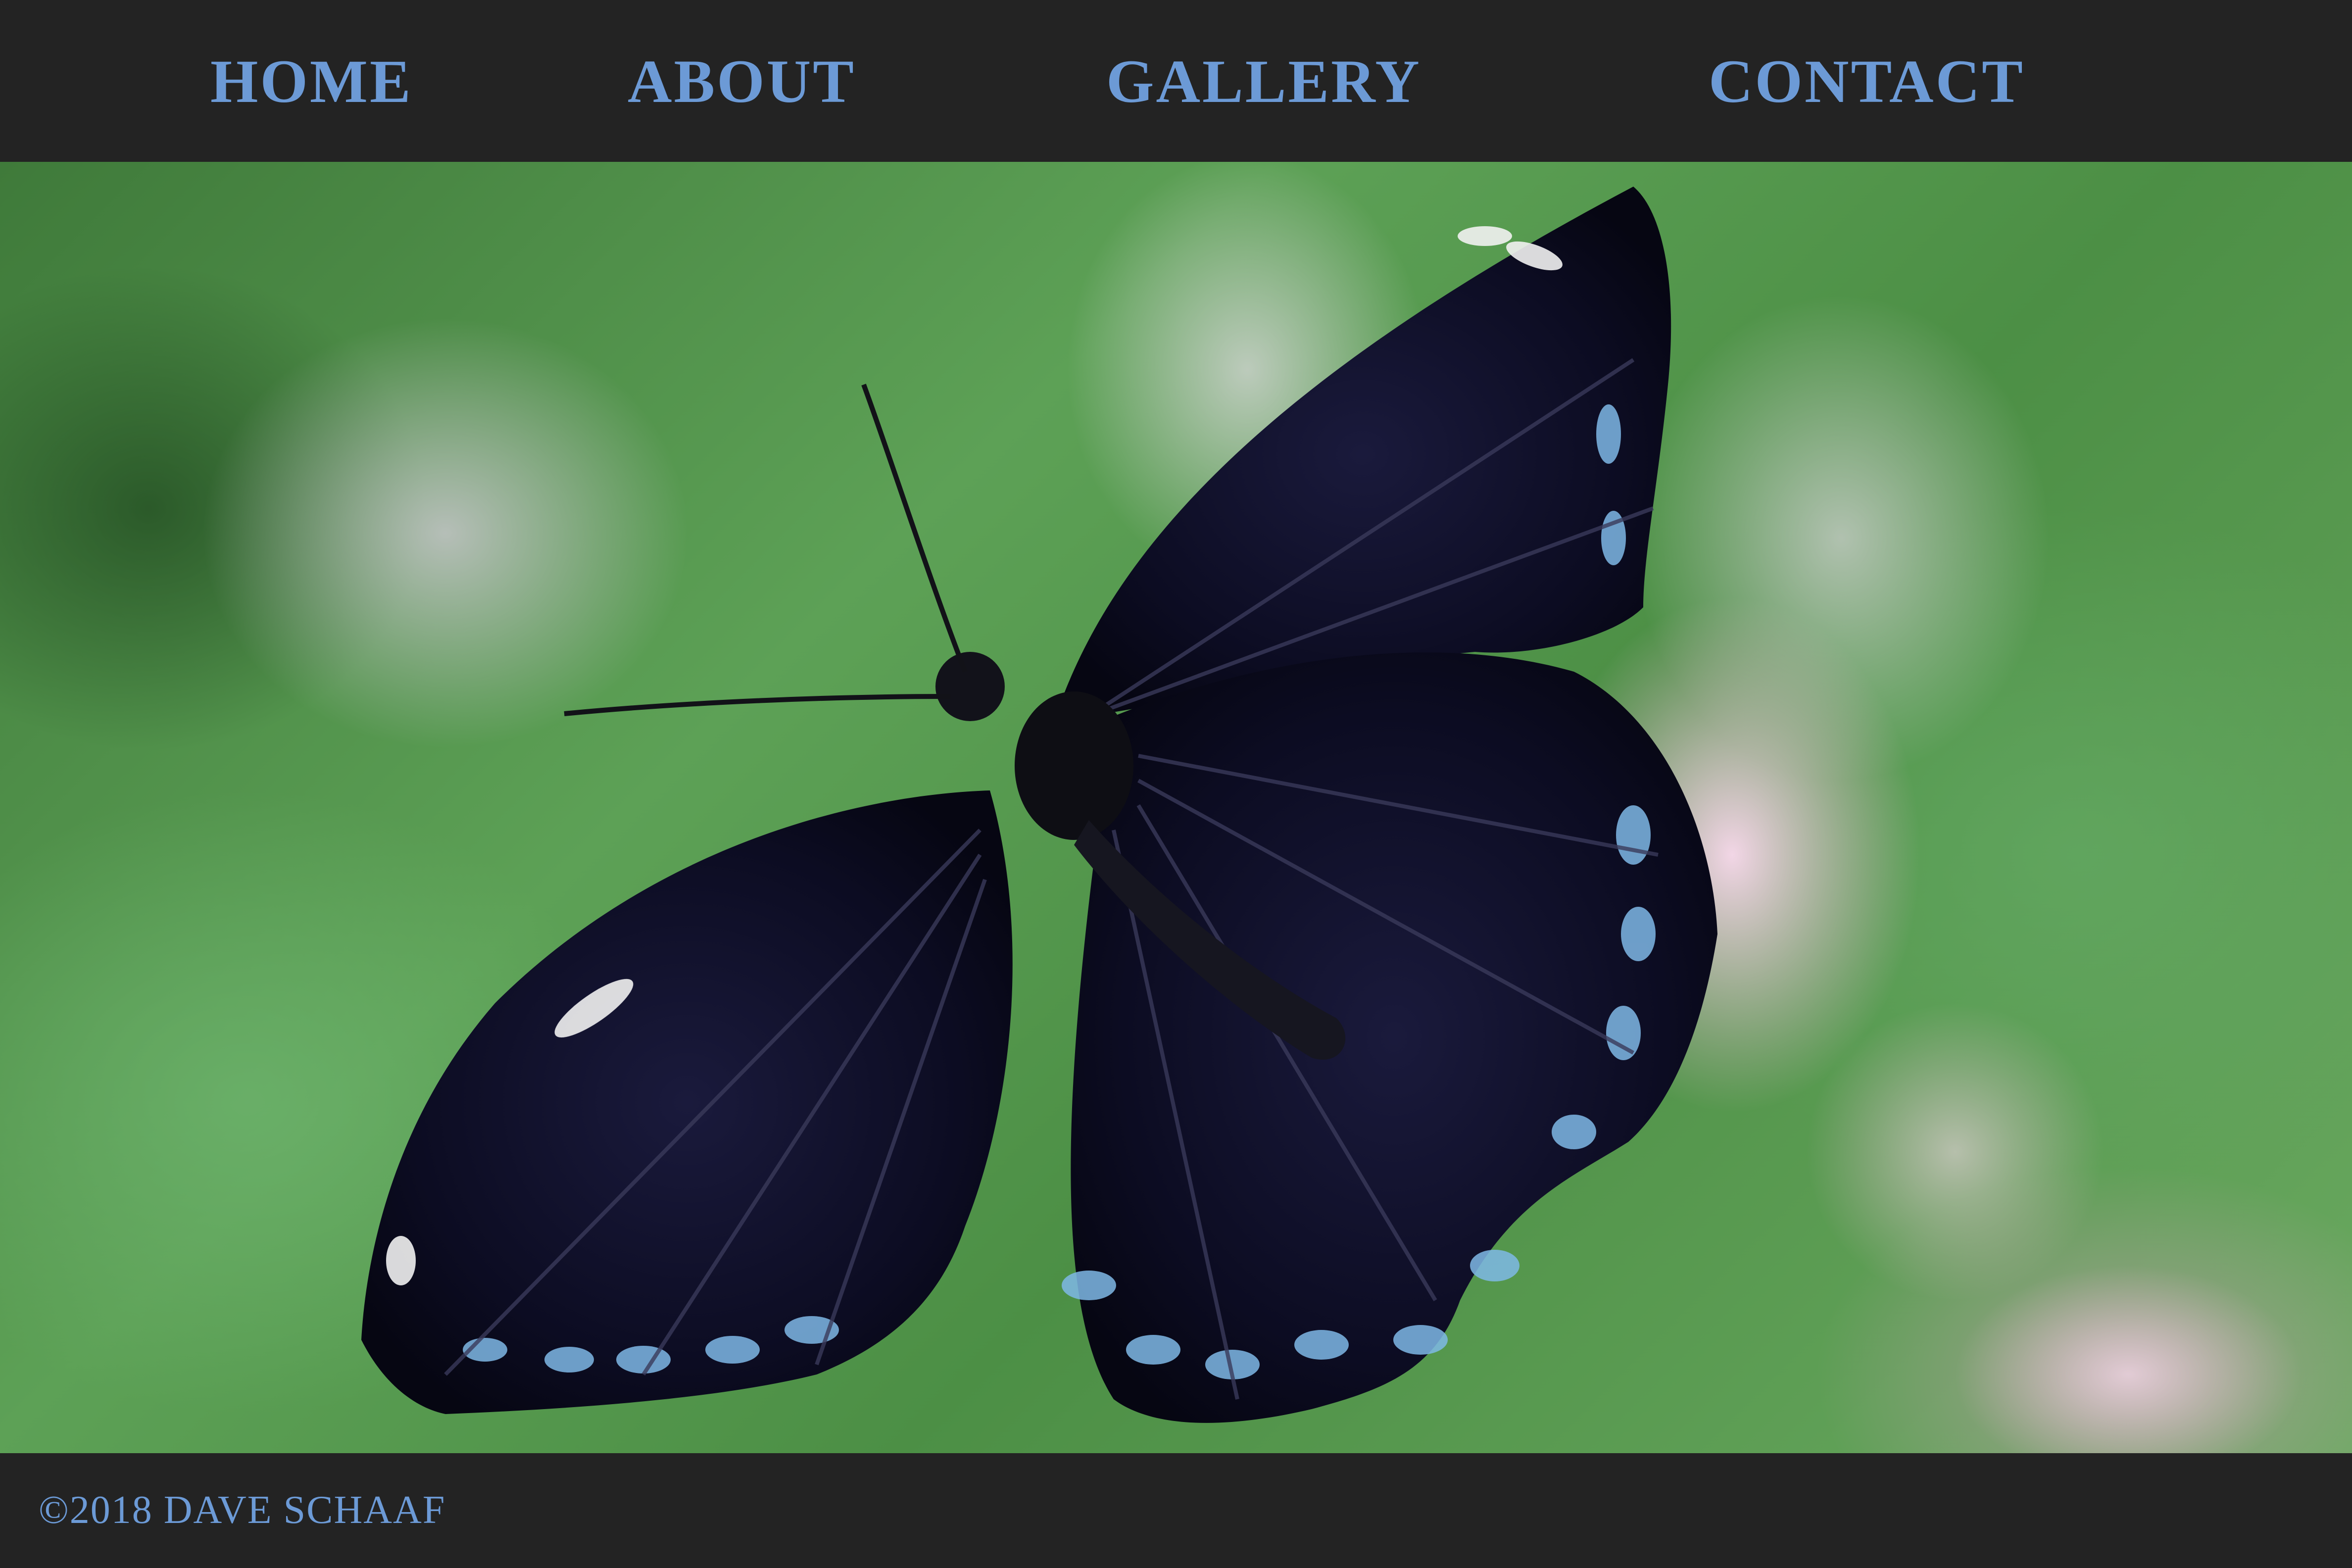 Image resolution: width=2352 pixels, height=1568 pixels. What do you see at coordinates (742, 81) in the screenshot?
I see `nav-about-link: ABOUT` at bounding box center [742, 81].